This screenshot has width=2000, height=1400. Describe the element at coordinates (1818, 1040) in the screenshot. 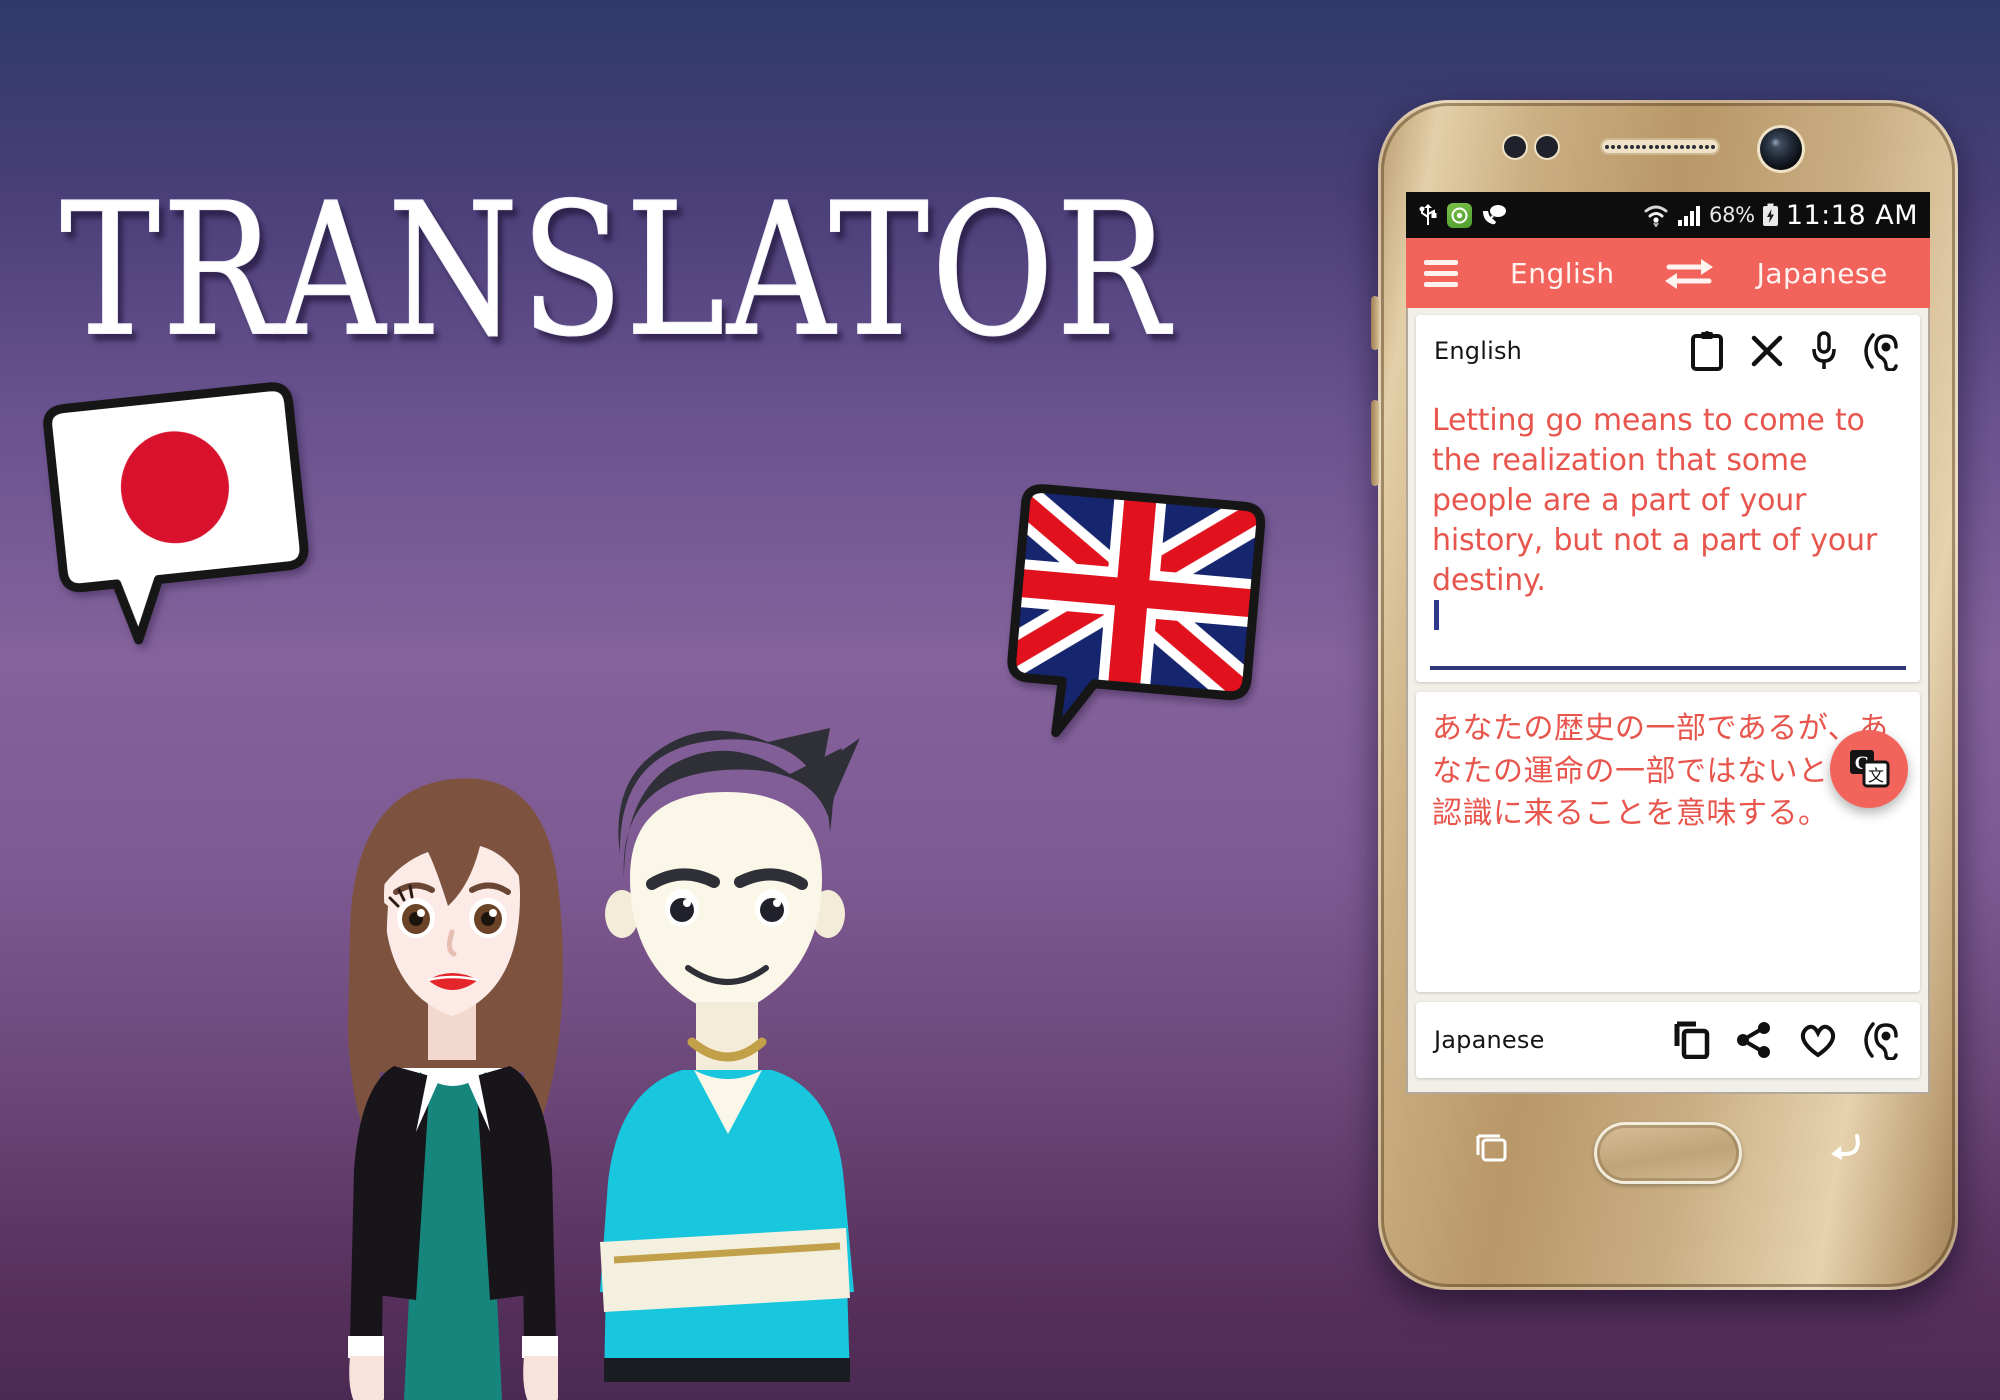

I see `favorite-heart-icon` at that location.